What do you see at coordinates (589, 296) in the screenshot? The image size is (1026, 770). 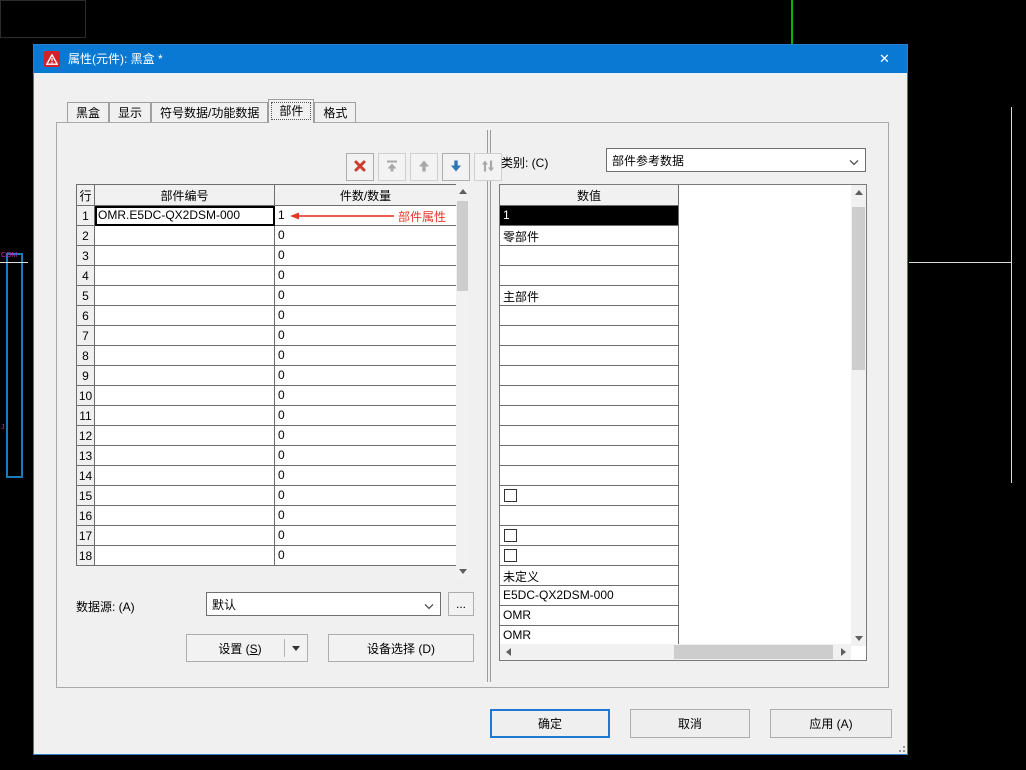 I see `value-list-row: 主部件` at bounding box center [589, 296].